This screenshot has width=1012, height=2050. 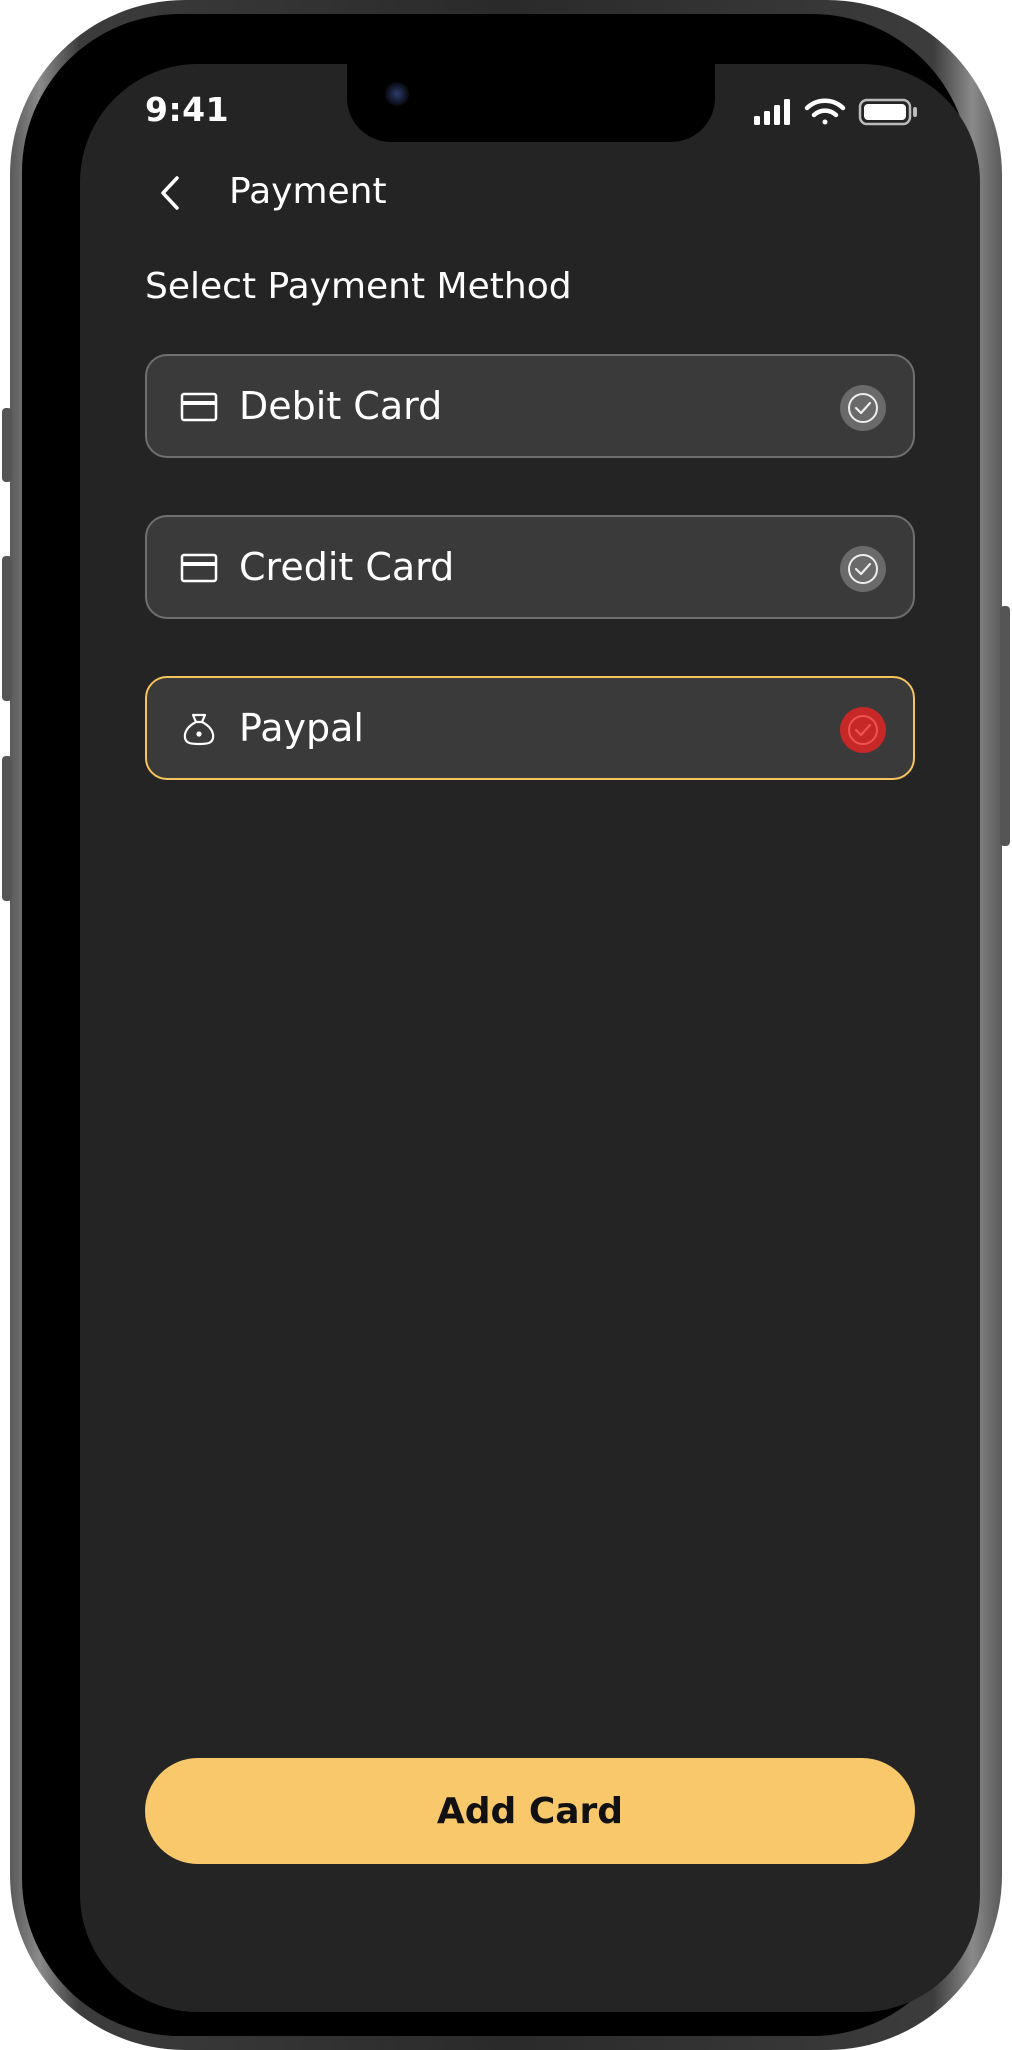 What do you see at coordinates (1005, 726) in the screenshot?
I see `power-button` at bounding box center [1005, 726].